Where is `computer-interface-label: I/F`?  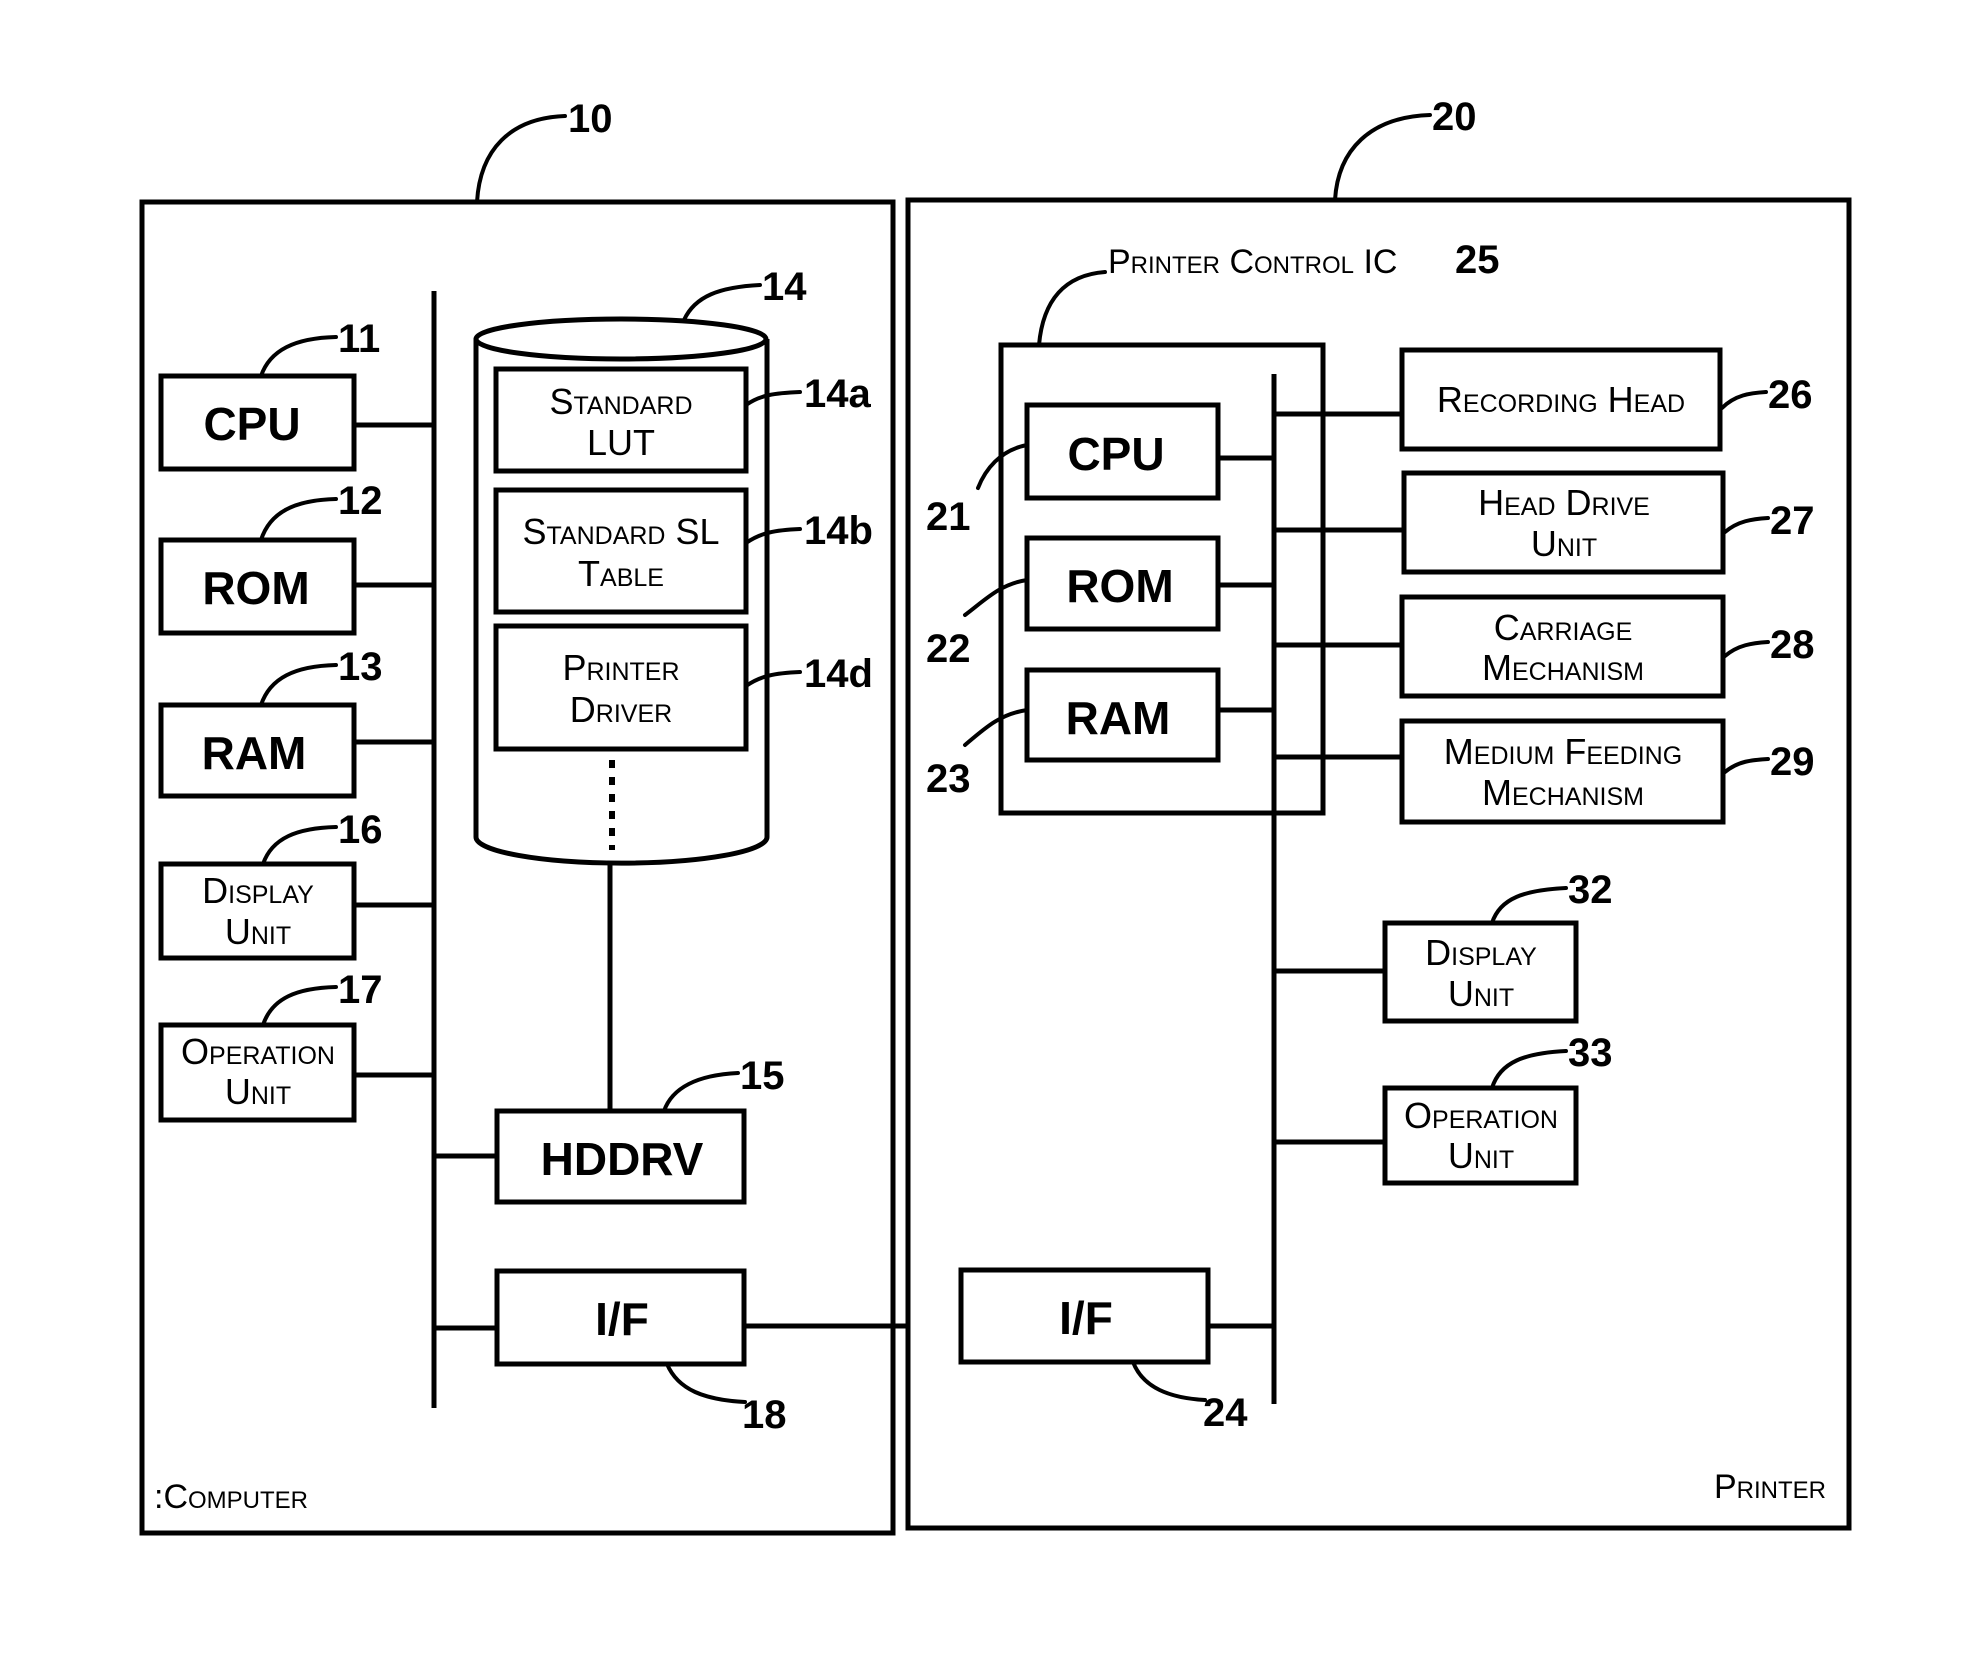 computer-interface-label: I/F is located at coordinates (622, 1319).